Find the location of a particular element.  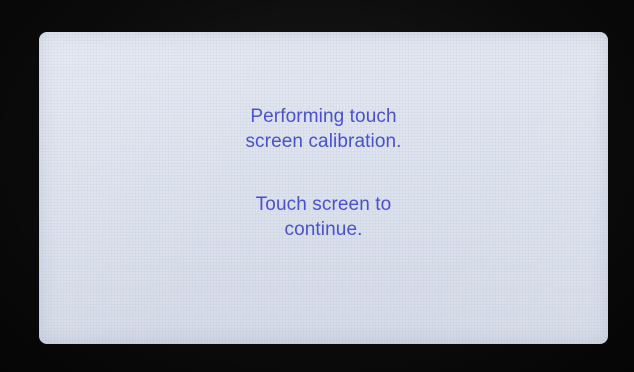

continue-instruction: Touch screen to continue. is located at coordinates (323, 217).